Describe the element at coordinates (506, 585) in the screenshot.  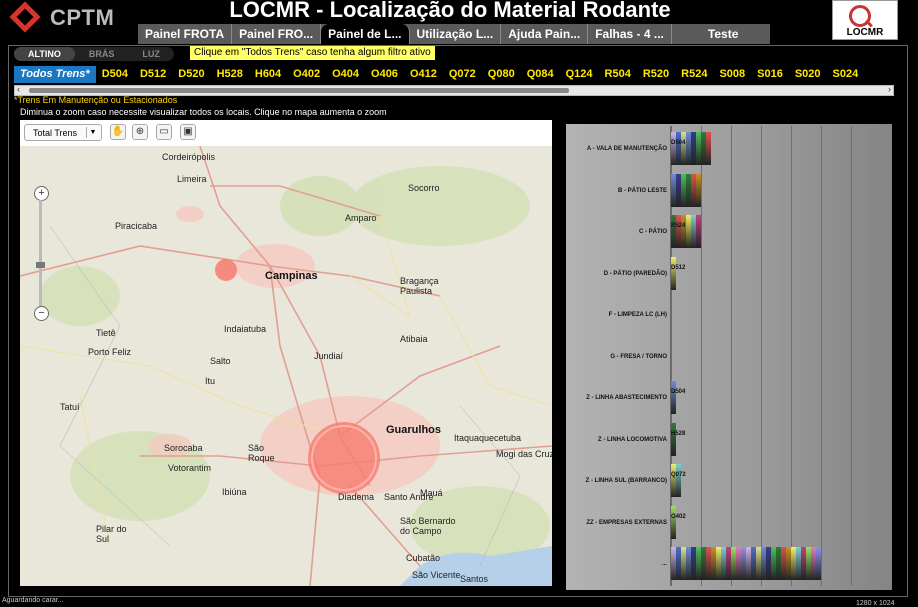
I see `esri-logo: esri` at that location.